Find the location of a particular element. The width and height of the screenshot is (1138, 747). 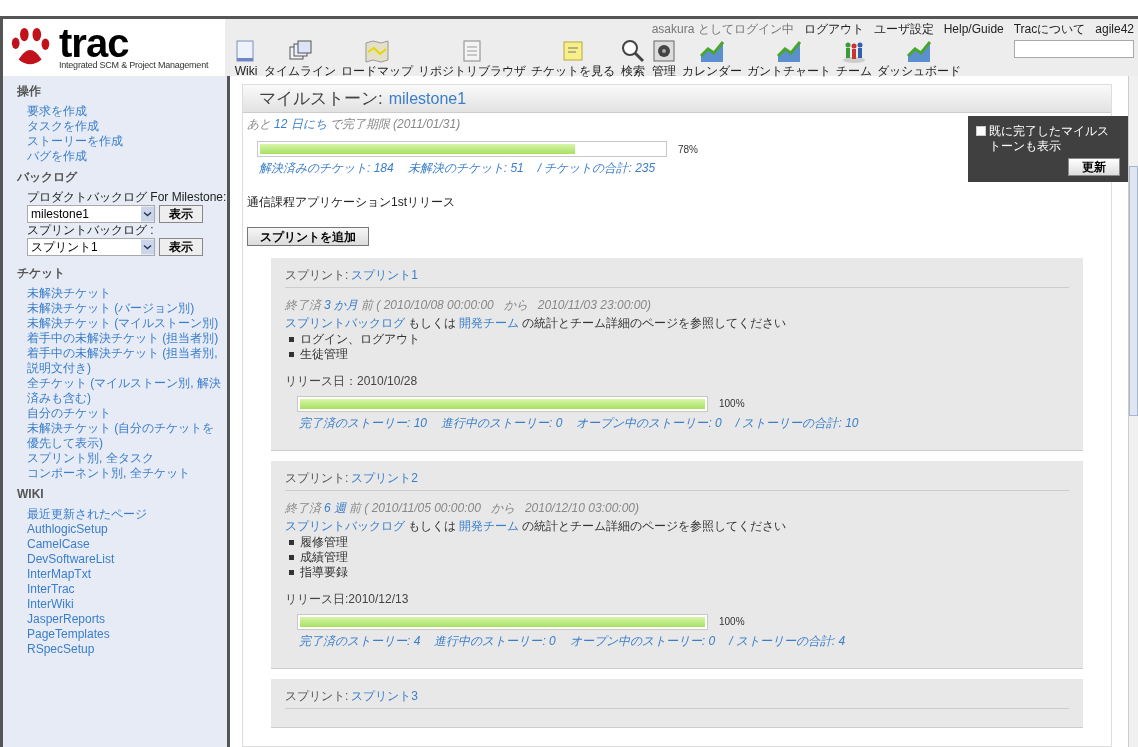

sidebar-link: スプリント別, 全タスク is located at coordinates (125, 458).